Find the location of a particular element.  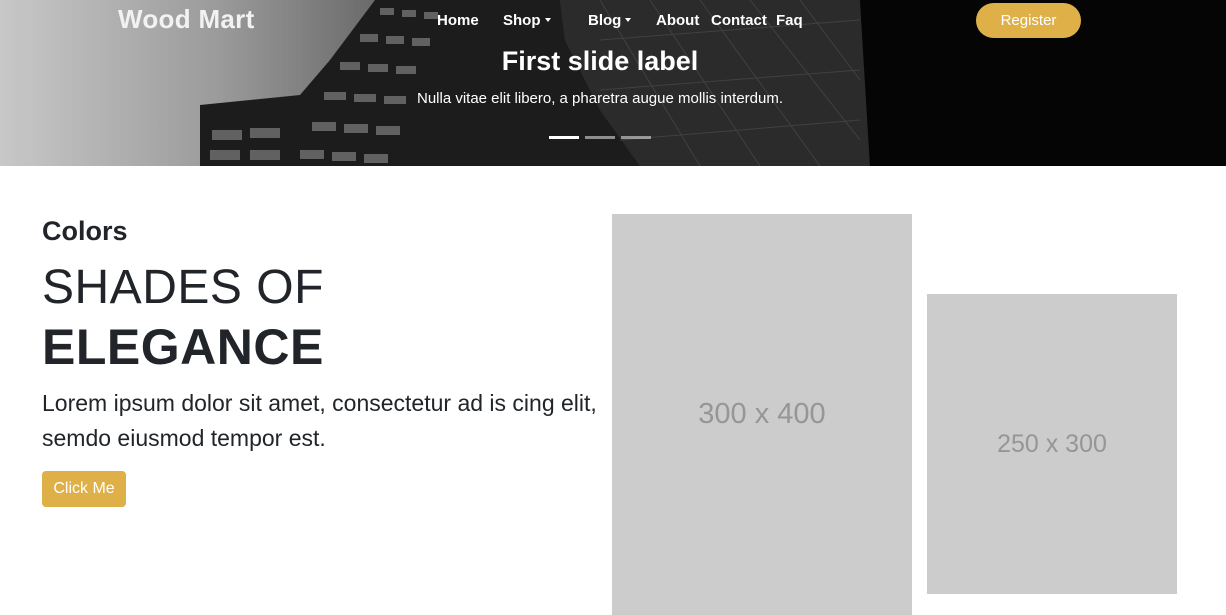

nav-home: Home is located at coordinates (458, 20).